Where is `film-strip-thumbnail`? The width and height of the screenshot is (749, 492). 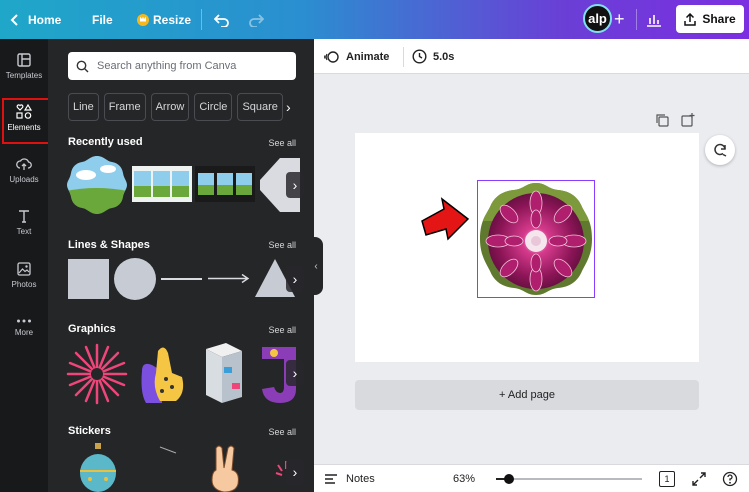 film-strip-thumbnail is located at coordinates (225, 184).